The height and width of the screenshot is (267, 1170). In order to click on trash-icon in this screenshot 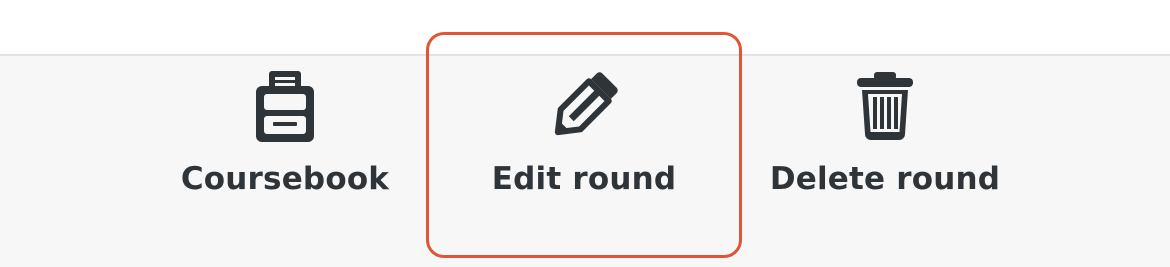, I will do `click(885, 106)`.